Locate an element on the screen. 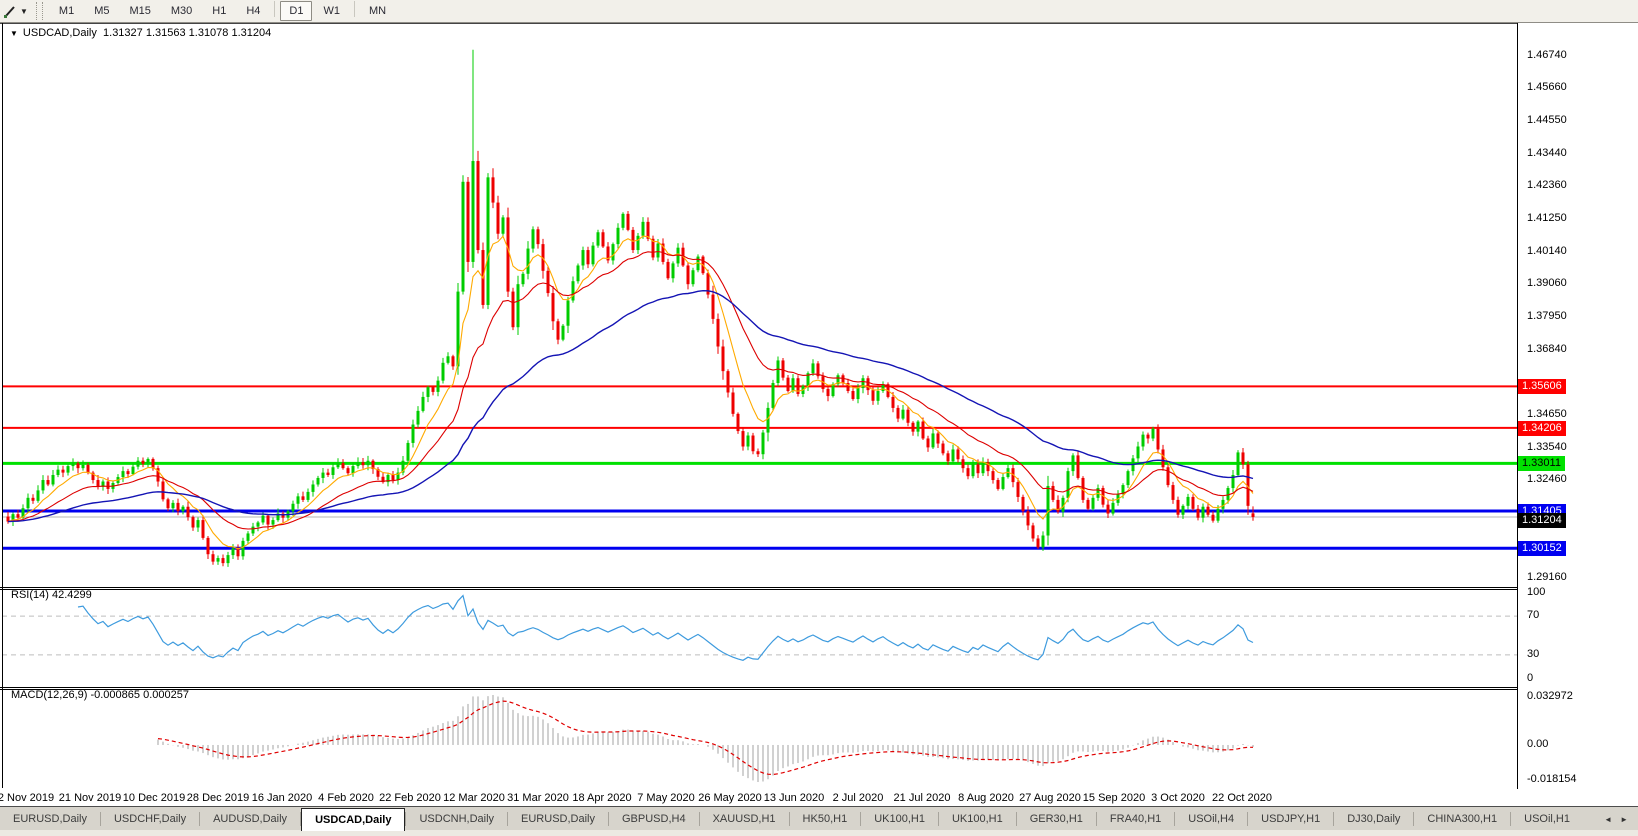  date-axis-label: 26 May 2020 is located at coordinates (730, 798).